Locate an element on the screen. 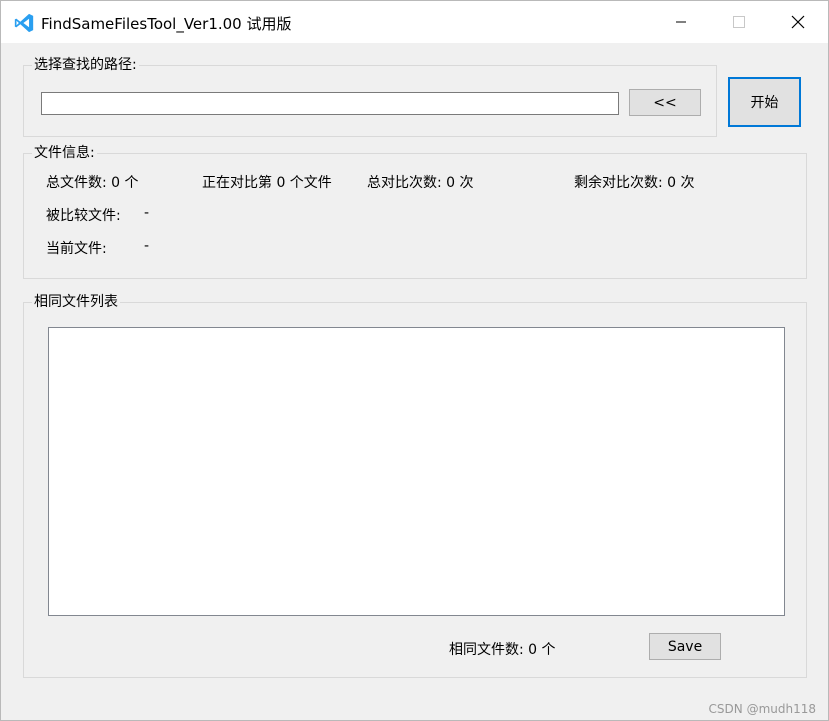 This screenshot has height=721, width=829. watermark-text: CSDN @mudh118 is located at coordinates (762, 709).